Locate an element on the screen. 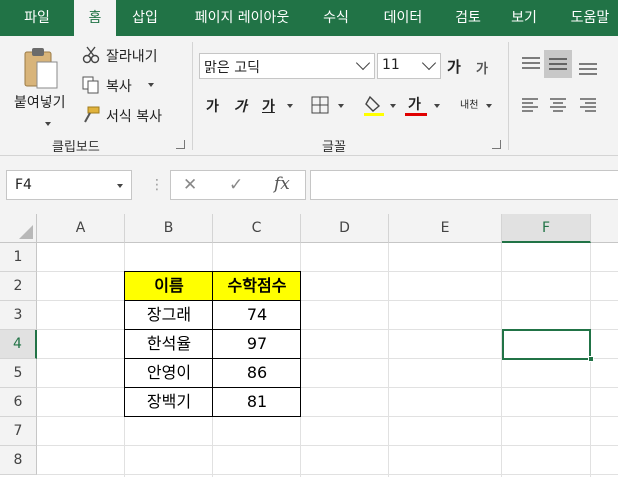 Image resolution: width=618 pixels, height=477 pixels. bottom-align-icon is located at coordinates (588, 68).